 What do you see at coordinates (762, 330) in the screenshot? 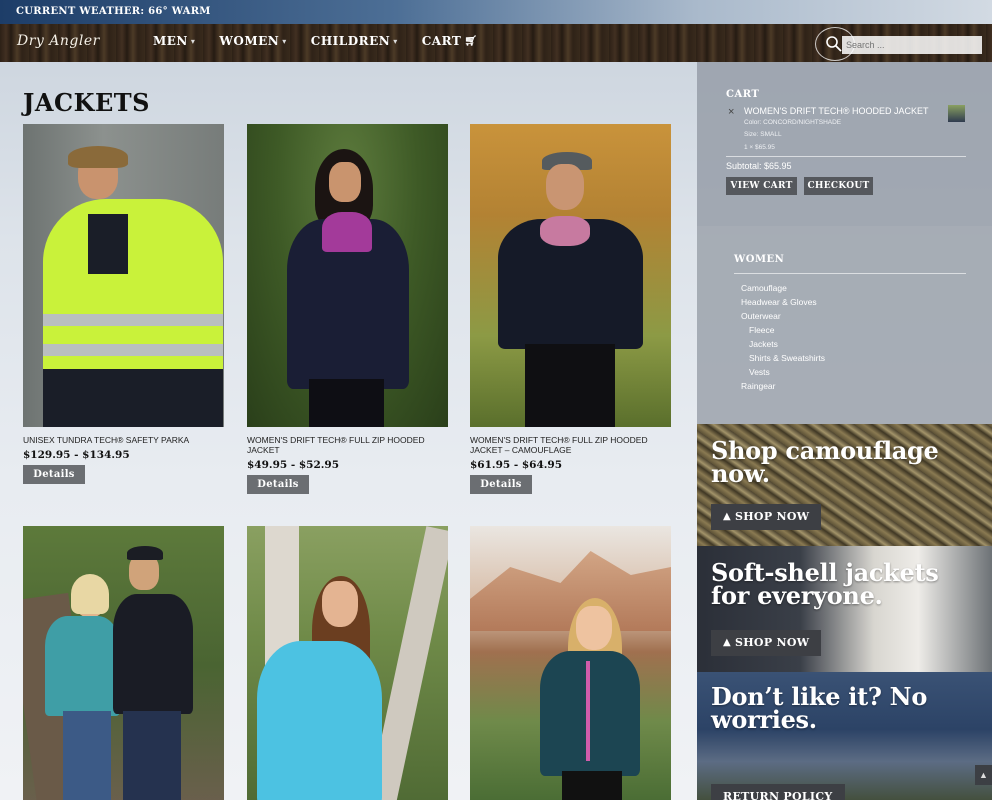
I see `subcategory-link: Fleece` at bounding box center [762, 330].